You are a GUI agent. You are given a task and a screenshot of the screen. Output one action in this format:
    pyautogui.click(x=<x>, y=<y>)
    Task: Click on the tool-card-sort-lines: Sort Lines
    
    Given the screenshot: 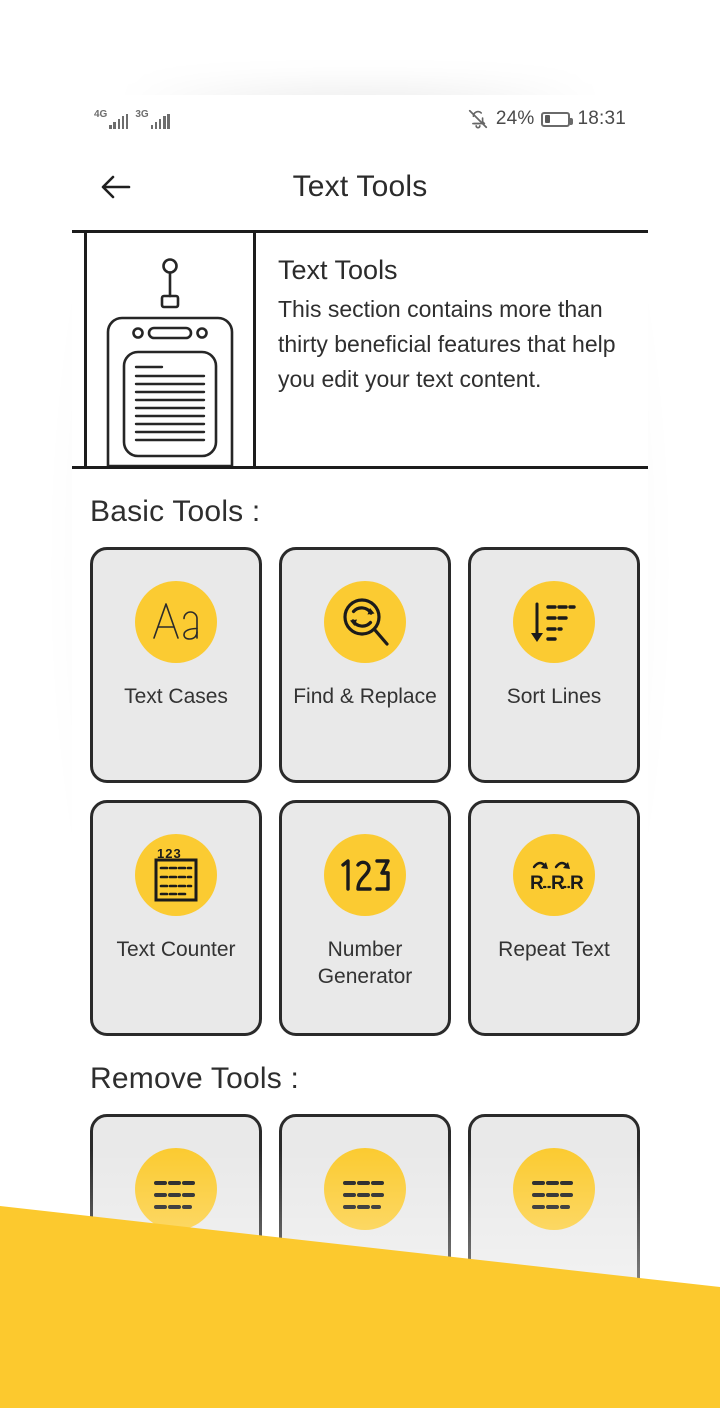 What is the action you would take?
    pyautogui.click(x=554, y=665)
    